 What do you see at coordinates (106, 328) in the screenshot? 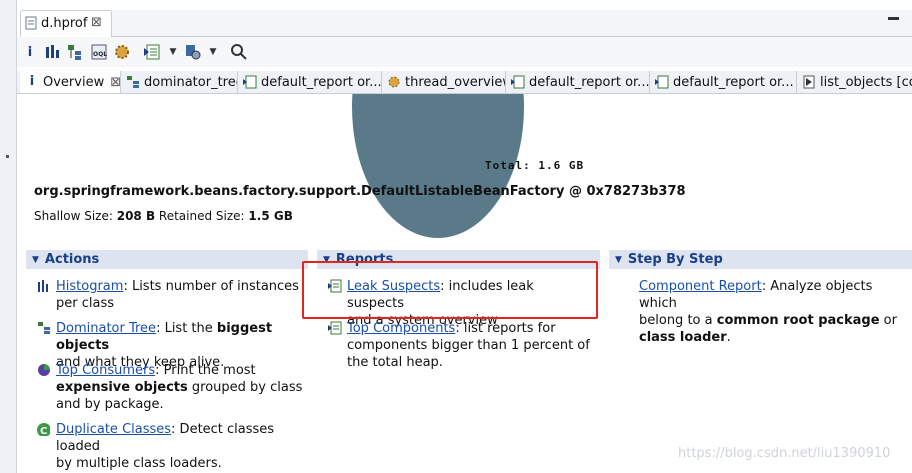
I see `dominator-tree-link: Dominator Tree` at bounding box center [106, 328].